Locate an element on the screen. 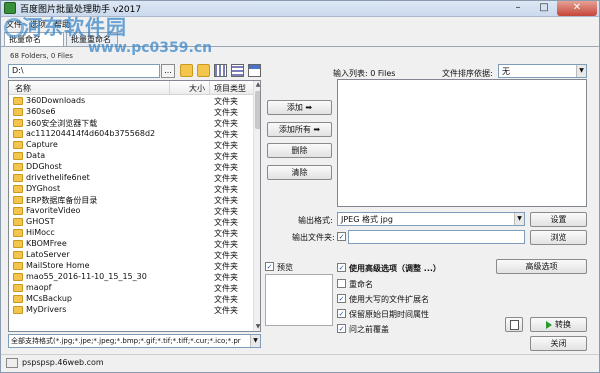 Image resolution: width=600 pixels, height=373 pixels. file-name: MailStore Home is located at coordinates (58, 265).